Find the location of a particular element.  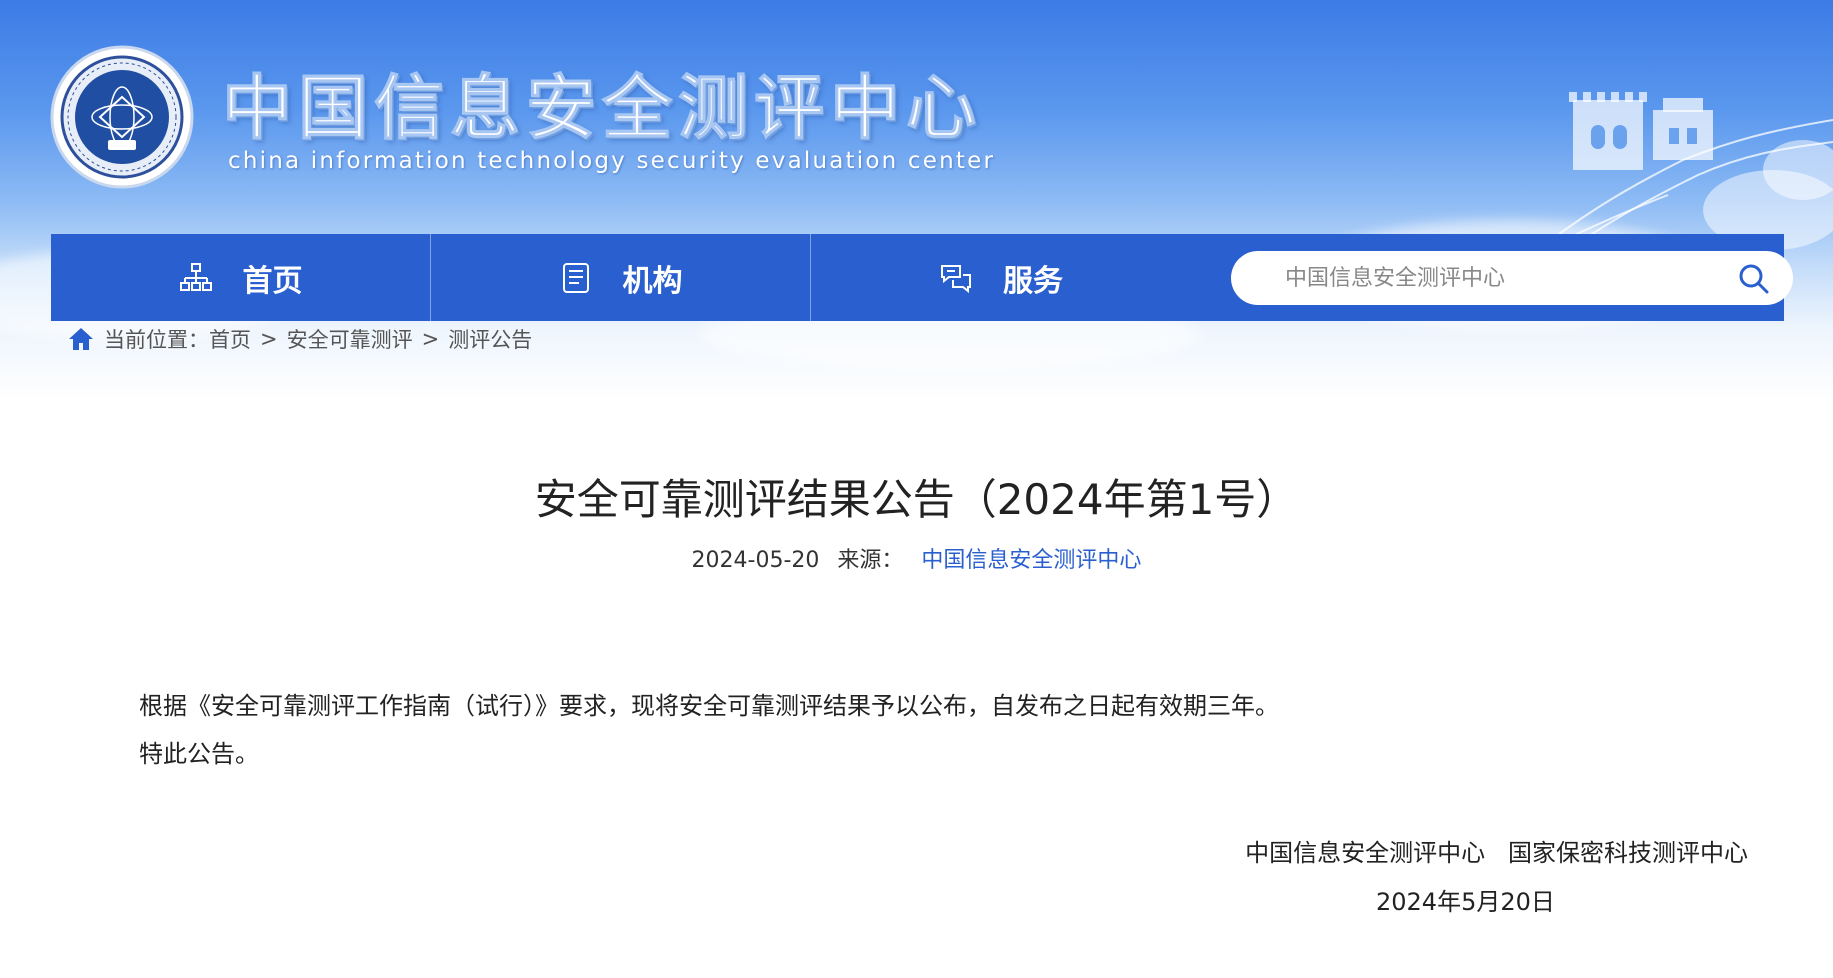

search-box is located at coordinates (1512, 278).